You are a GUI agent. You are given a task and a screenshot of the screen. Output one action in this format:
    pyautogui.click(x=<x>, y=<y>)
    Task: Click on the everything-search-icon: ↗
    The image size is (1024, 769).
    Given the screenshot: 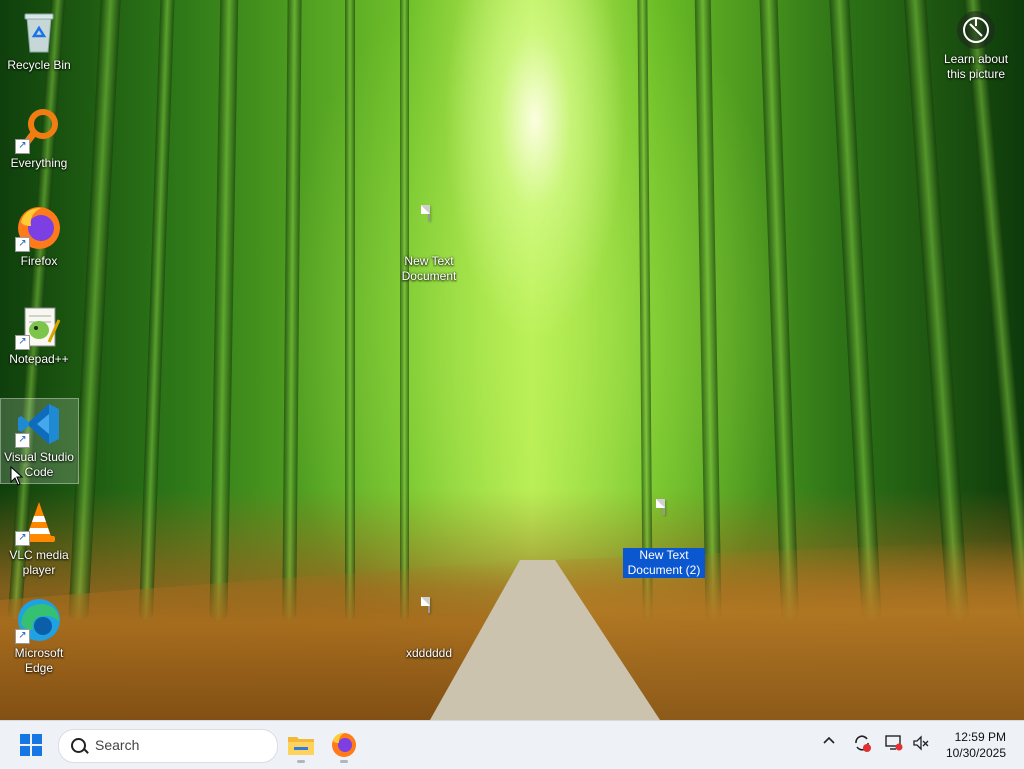 What is the action you would take?
    pyautogui.click(x=39, y=130)
    